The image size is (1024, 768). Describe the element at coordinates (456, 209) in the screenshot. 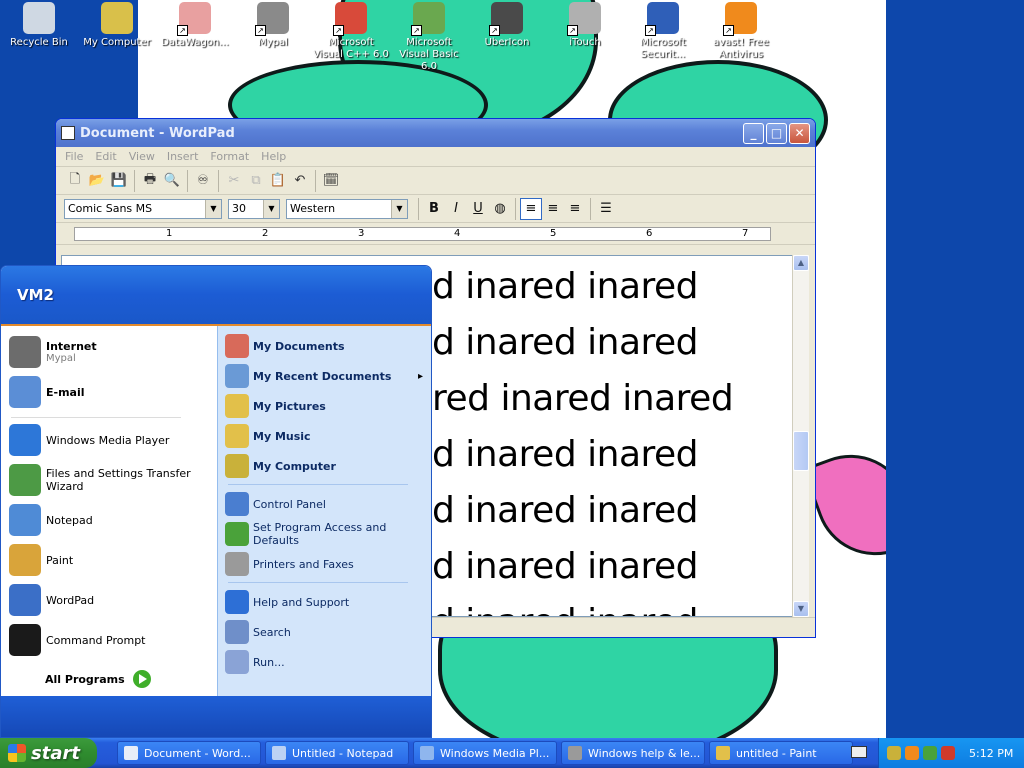

I see `italic-icon: I` at that location.